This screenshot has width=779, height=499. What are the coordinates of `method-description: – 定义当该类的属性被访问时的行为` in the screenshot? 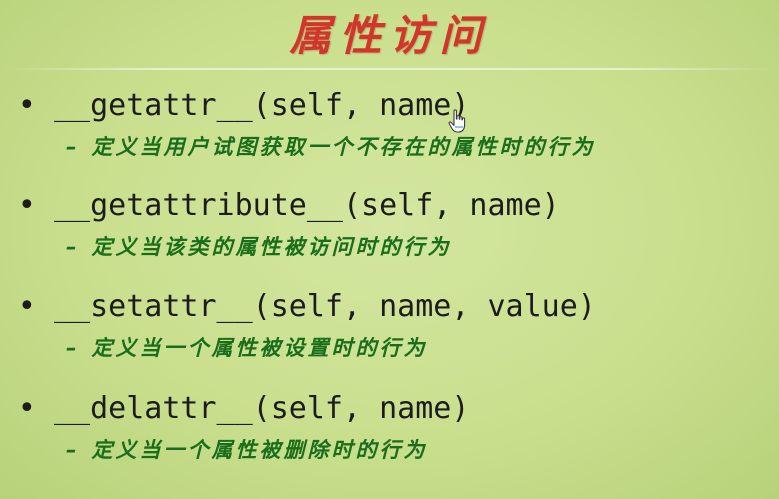 It's located at (259, 247).